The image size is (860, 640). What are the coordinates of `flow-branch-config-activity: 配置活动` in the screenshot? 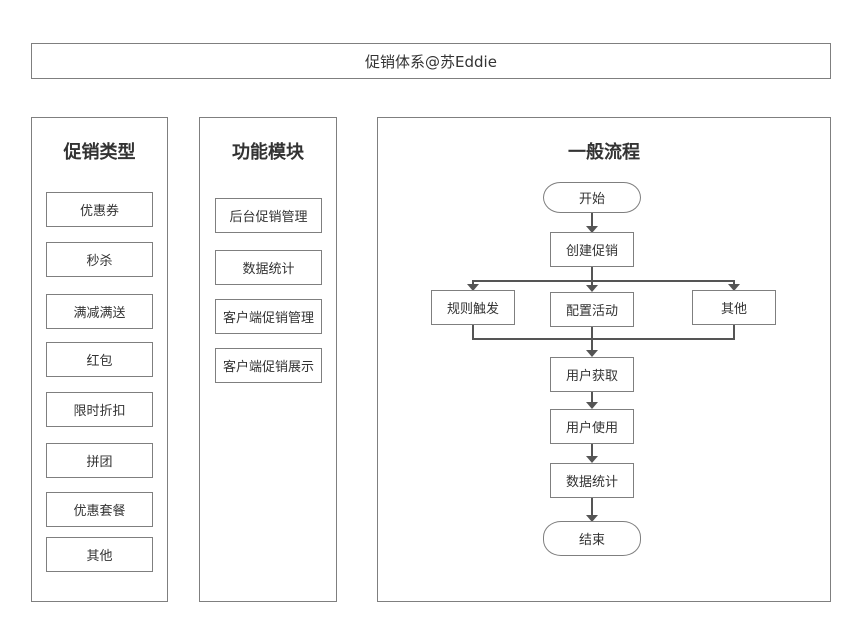 It's located at (592, 309).